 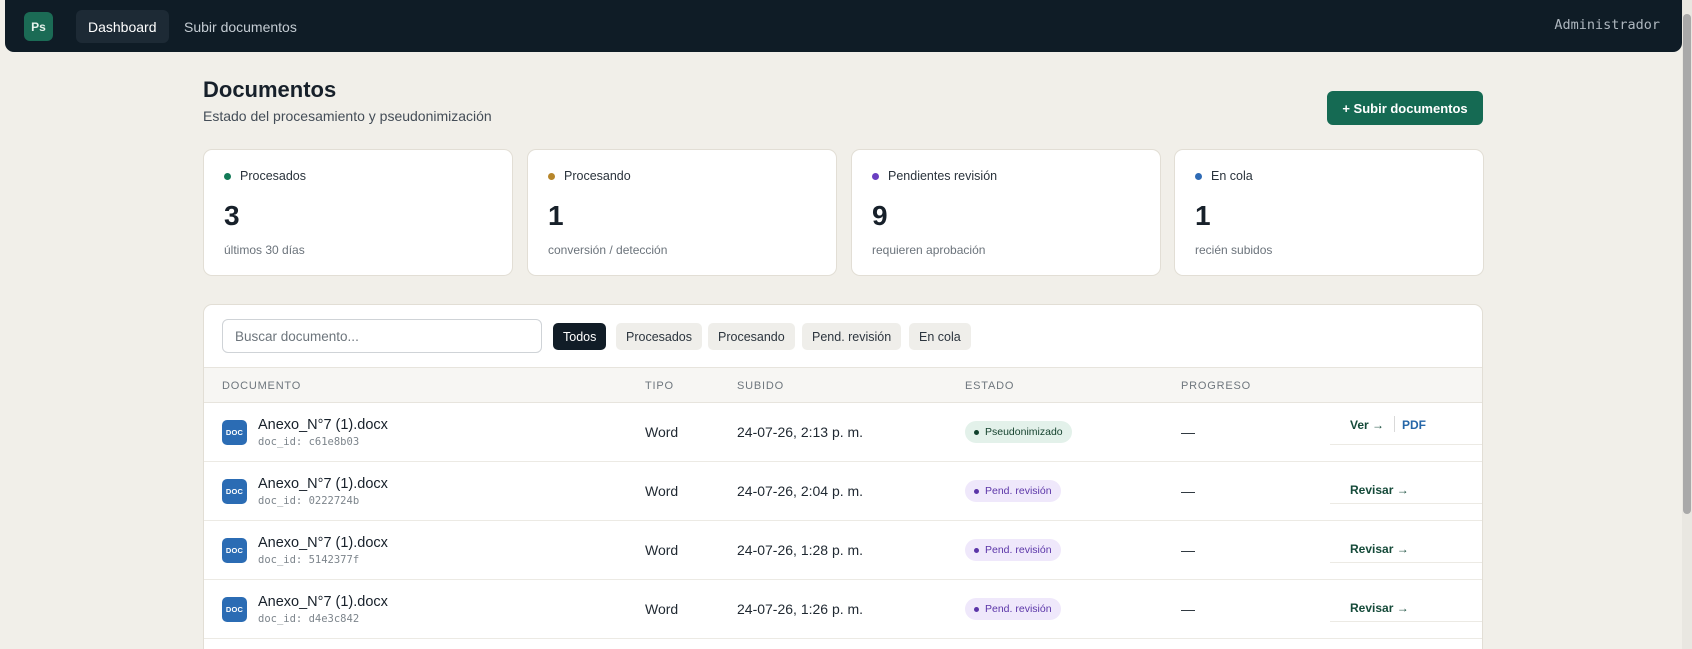 What do you see at coordinates (800, 609) in the screenshot?
I see `document-uploaded: 24-07-26, 1:26 p. m.` at bounding box center [800, 609].